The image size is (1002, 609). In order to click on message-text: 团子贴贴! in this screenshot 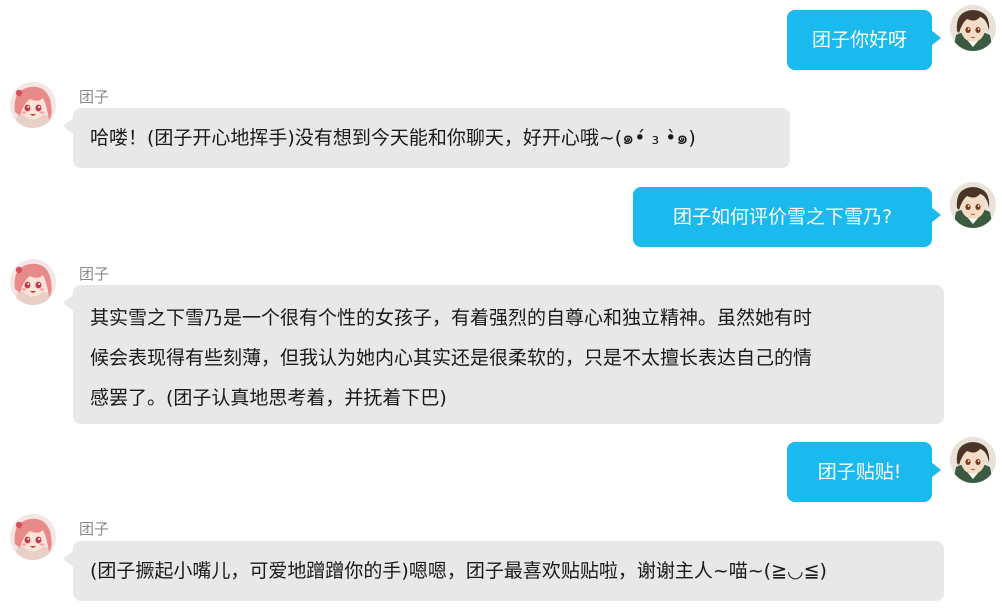, I will do `click(859, 472)`.